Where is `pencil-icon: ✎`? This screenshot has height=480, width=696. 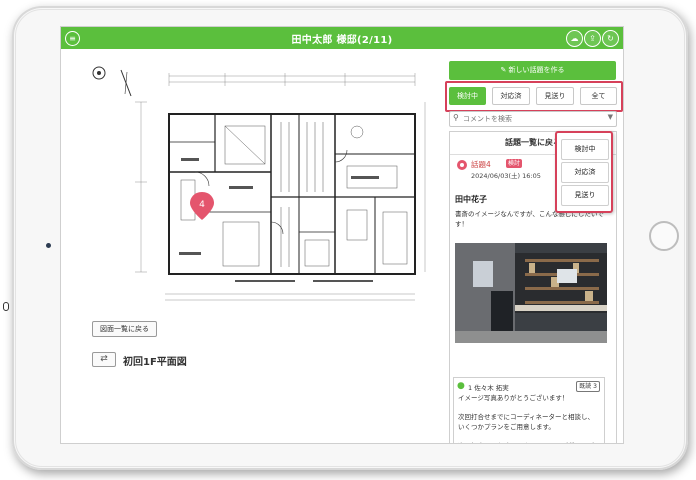 pencil-icon: ✎ is located at coordinates (504, 70).